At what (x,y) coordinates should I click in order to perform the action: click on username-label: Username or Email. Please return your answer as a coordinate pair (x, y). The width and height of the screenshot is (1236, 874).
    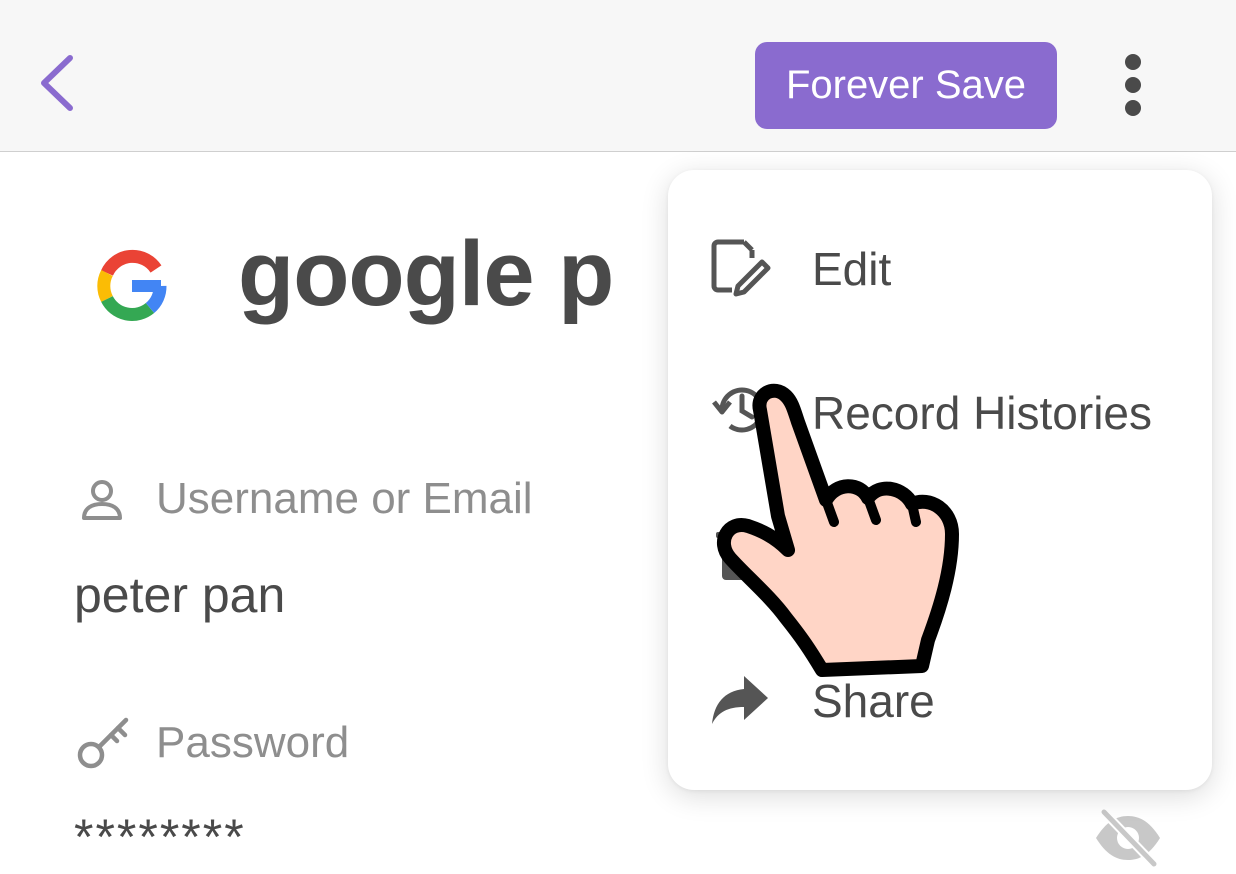
    Looking at the image, I should click on (344, 498).